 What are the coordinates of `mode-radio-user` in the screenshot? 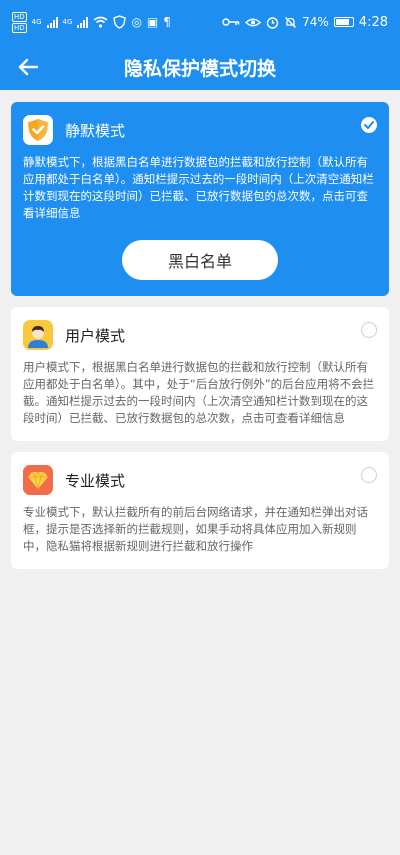 It's located at (369, 330).